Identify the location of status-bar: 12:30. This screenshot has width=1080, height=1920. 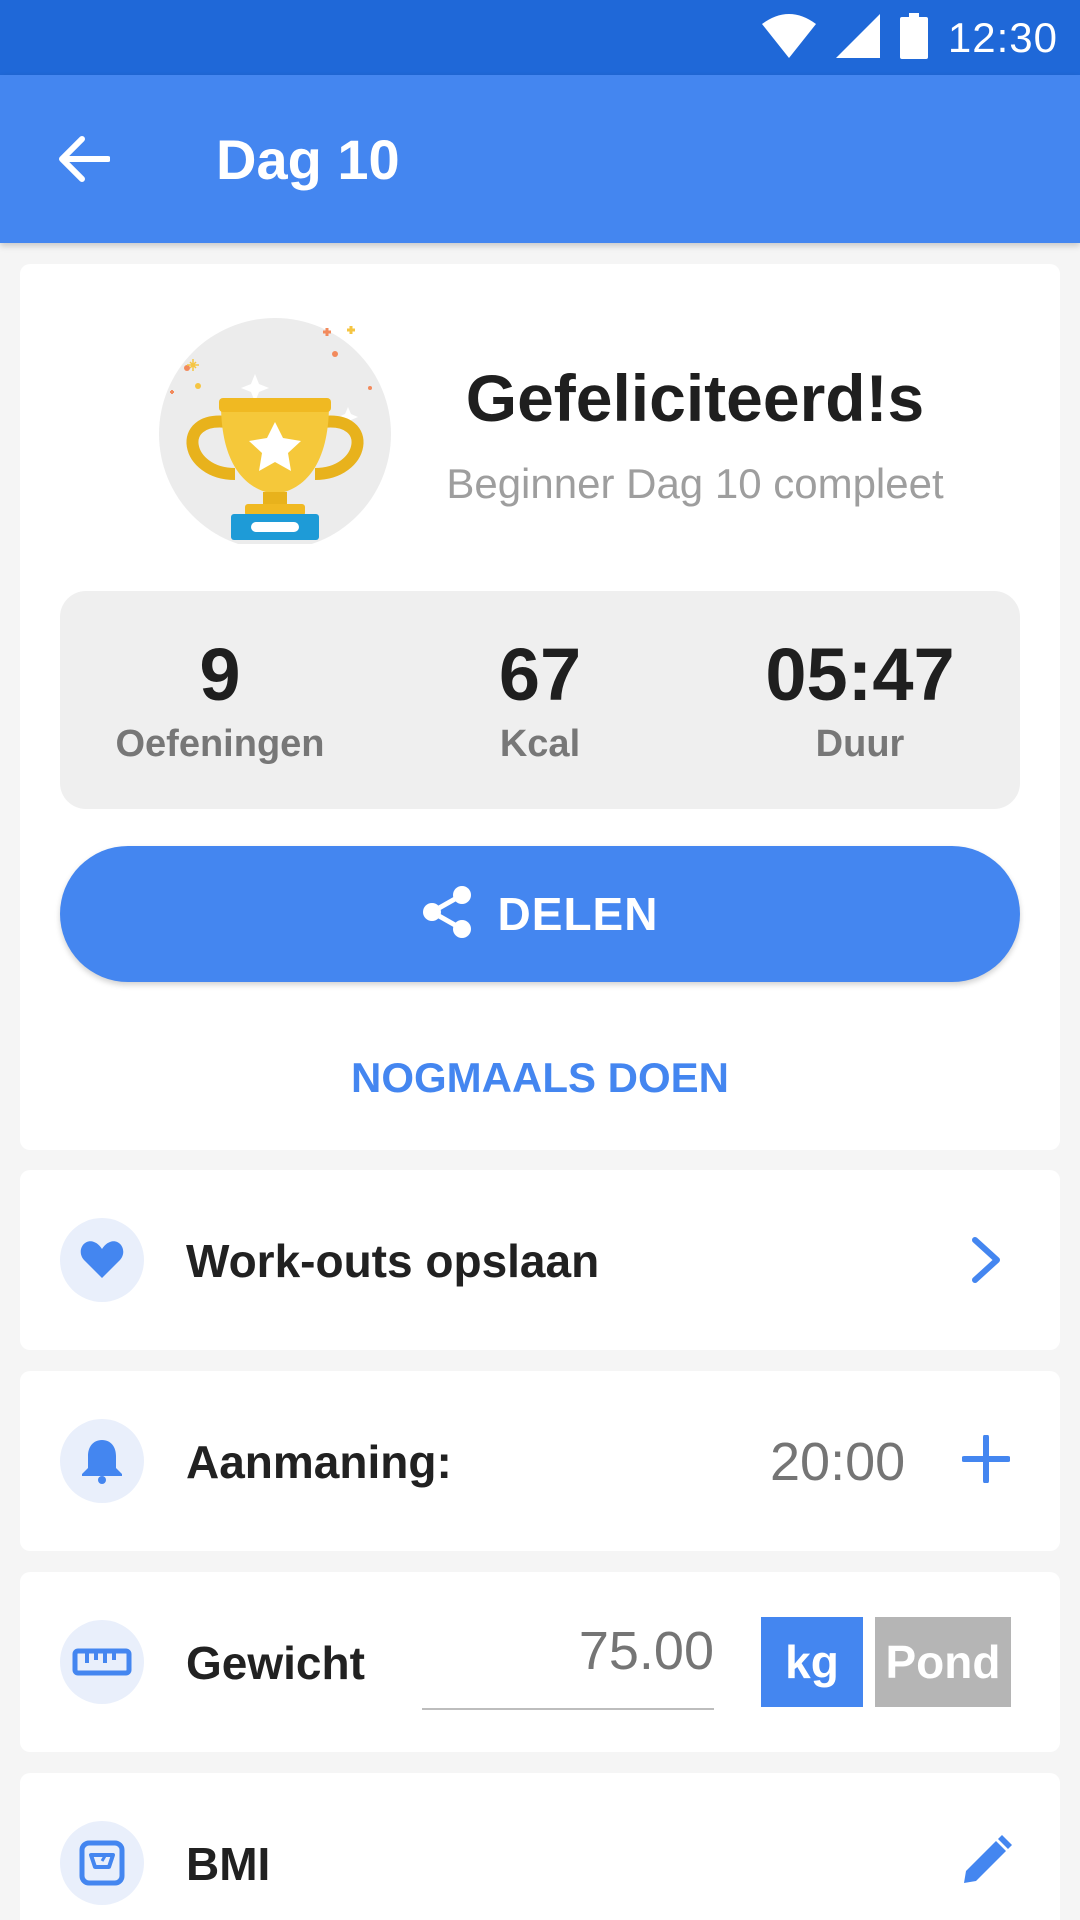
(540, 37).